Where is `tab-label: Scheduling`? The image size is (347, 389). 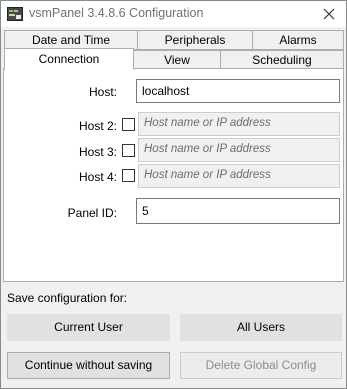 tab-label: Scheduling is located at coordinates (282, 60).